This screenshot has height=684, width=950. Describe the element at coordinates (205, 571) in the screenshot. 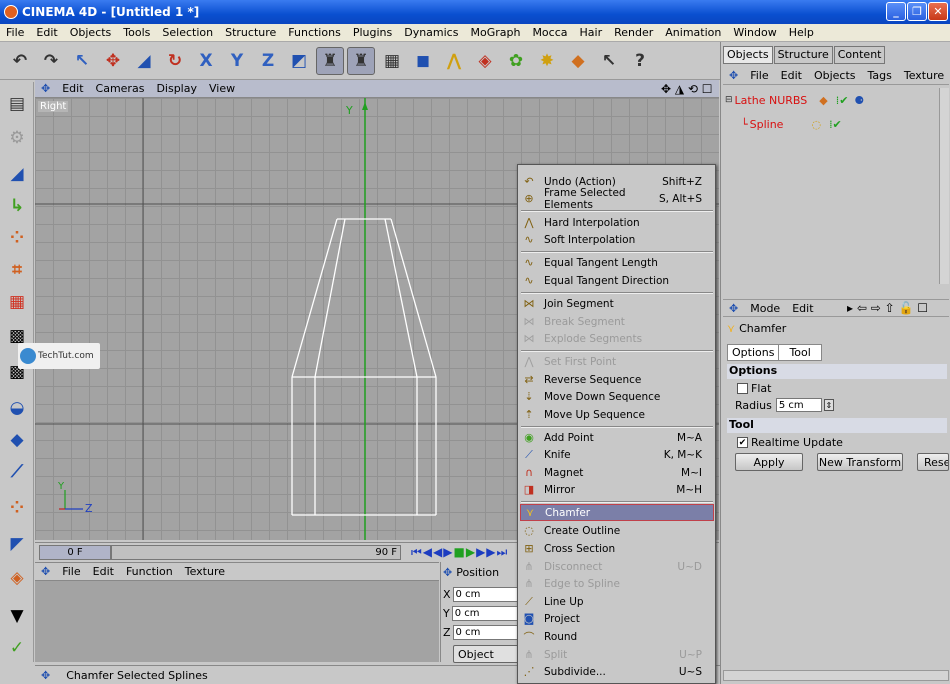

I see `material-menu-texture: Texture` at that location.